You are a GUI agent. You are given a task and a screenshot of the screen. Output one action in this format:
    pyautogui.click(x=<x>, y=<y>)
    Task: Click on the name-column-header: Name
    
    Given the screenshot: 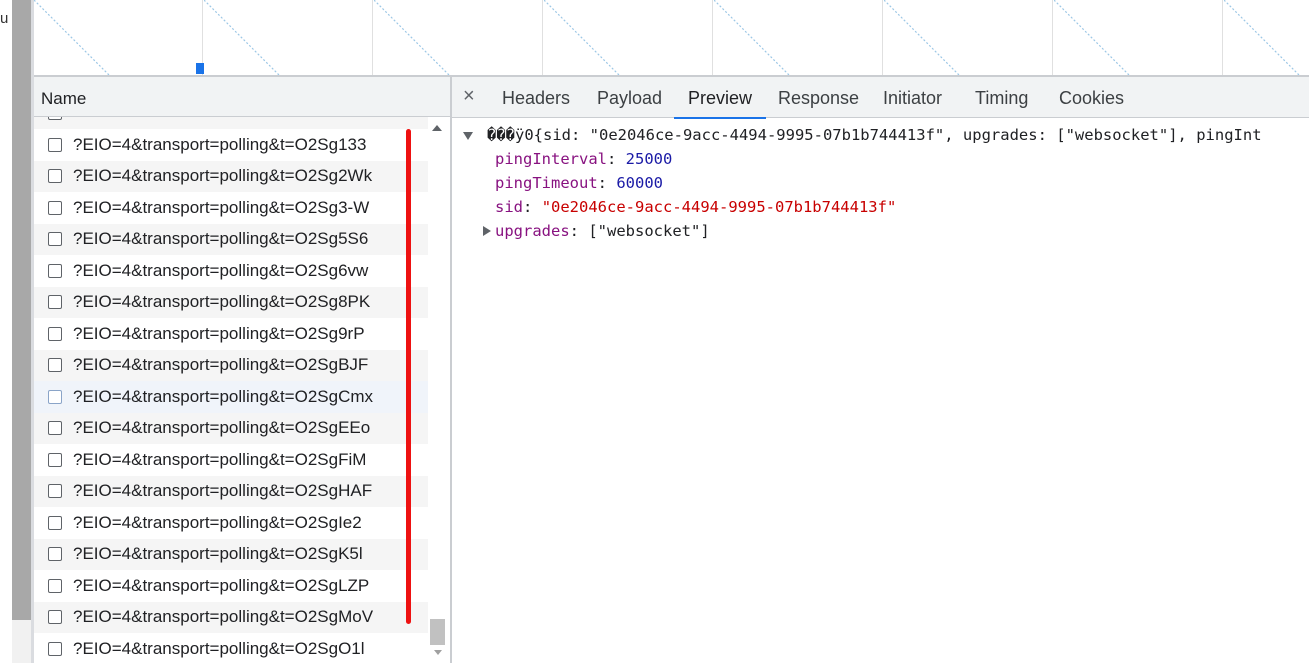 What is the action you would take?
    pyautogui.click(x=242, y=97)
    